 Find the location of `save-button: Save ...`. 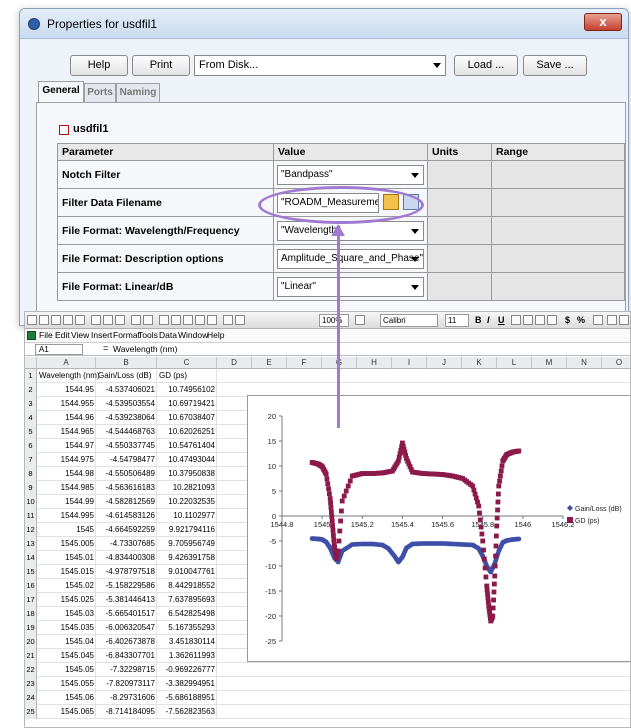

save-button: Save ... is located at coordinates (555, 65).